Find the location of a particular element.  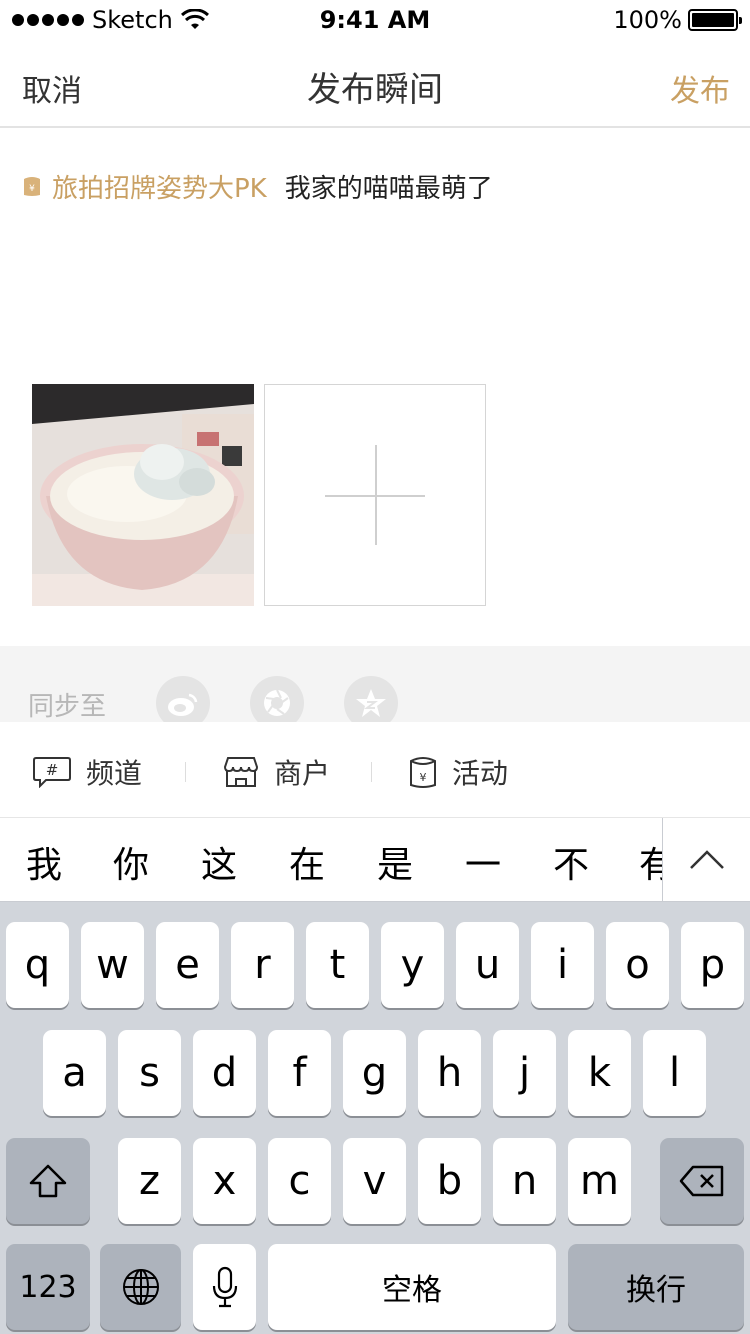

key-d: d is located at coordinates (224, 1073).